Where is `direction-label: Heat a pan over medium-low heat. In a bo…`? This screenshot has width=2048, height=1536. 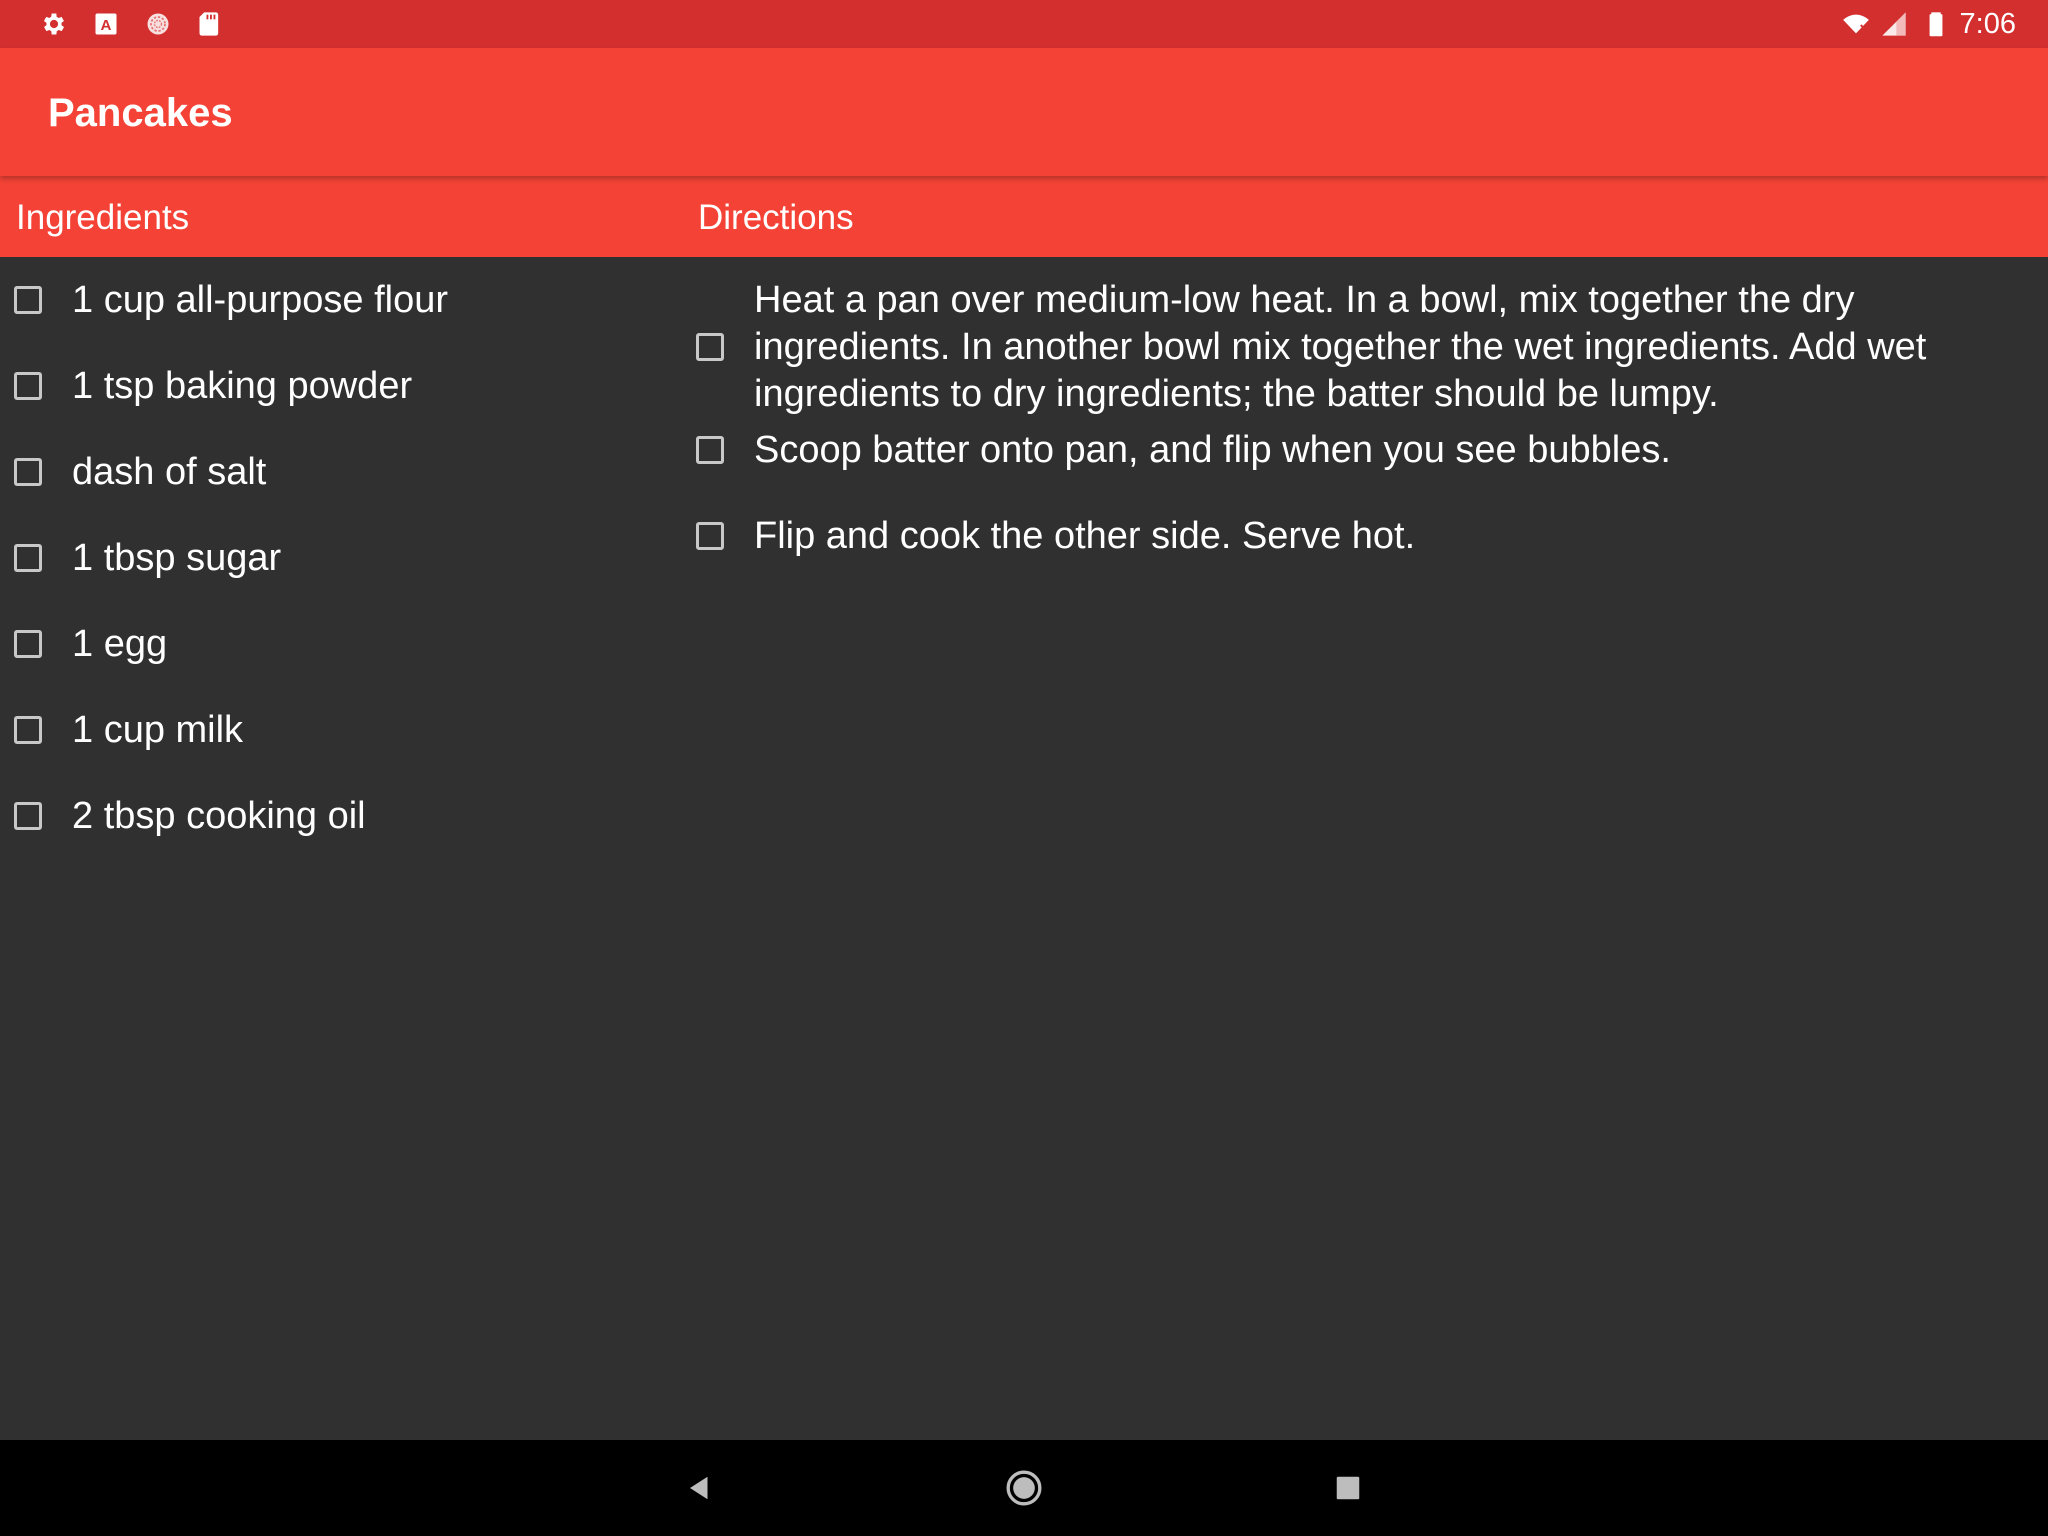
direction-label: Heat a pan over medium-low heat. In a bo… is located at coordinates (1340, 346).